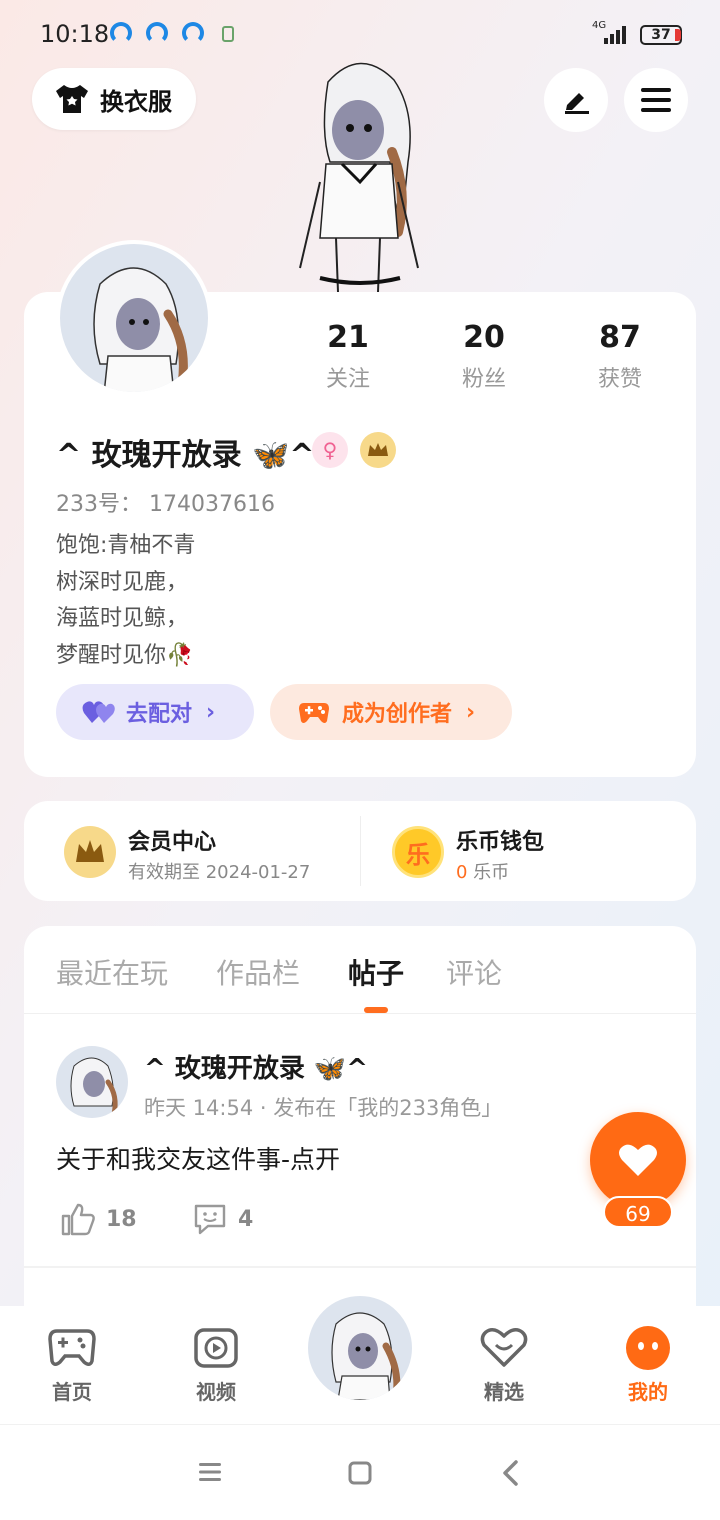 The image size is (720, 1520). What do you see at coordinates (256, 1066) in the screenshot?
I see `post-author-name: ^ 玫瑰开放录 🦋^` at bounding box center [256, 1066].